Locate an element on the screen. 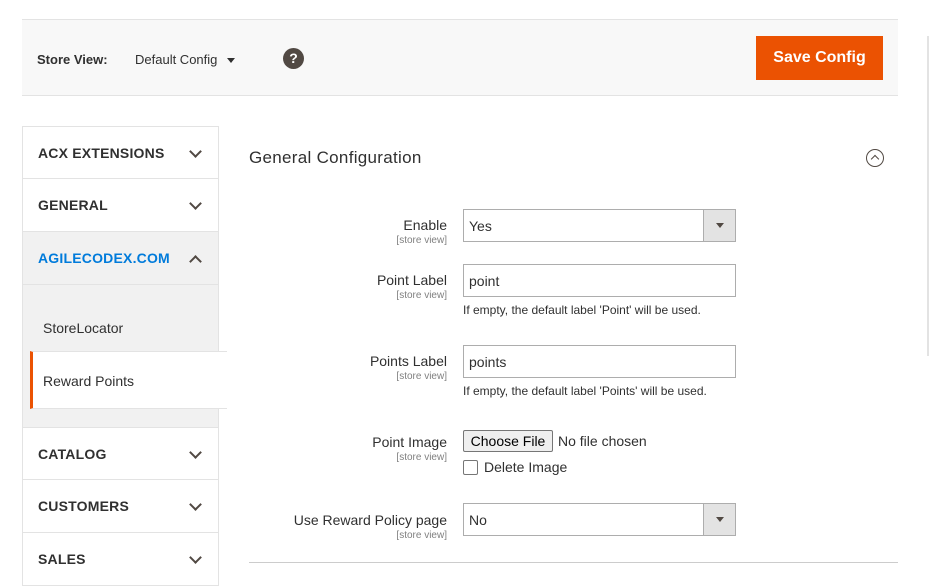  help-icon: ? is located at coordinates (293, 58).